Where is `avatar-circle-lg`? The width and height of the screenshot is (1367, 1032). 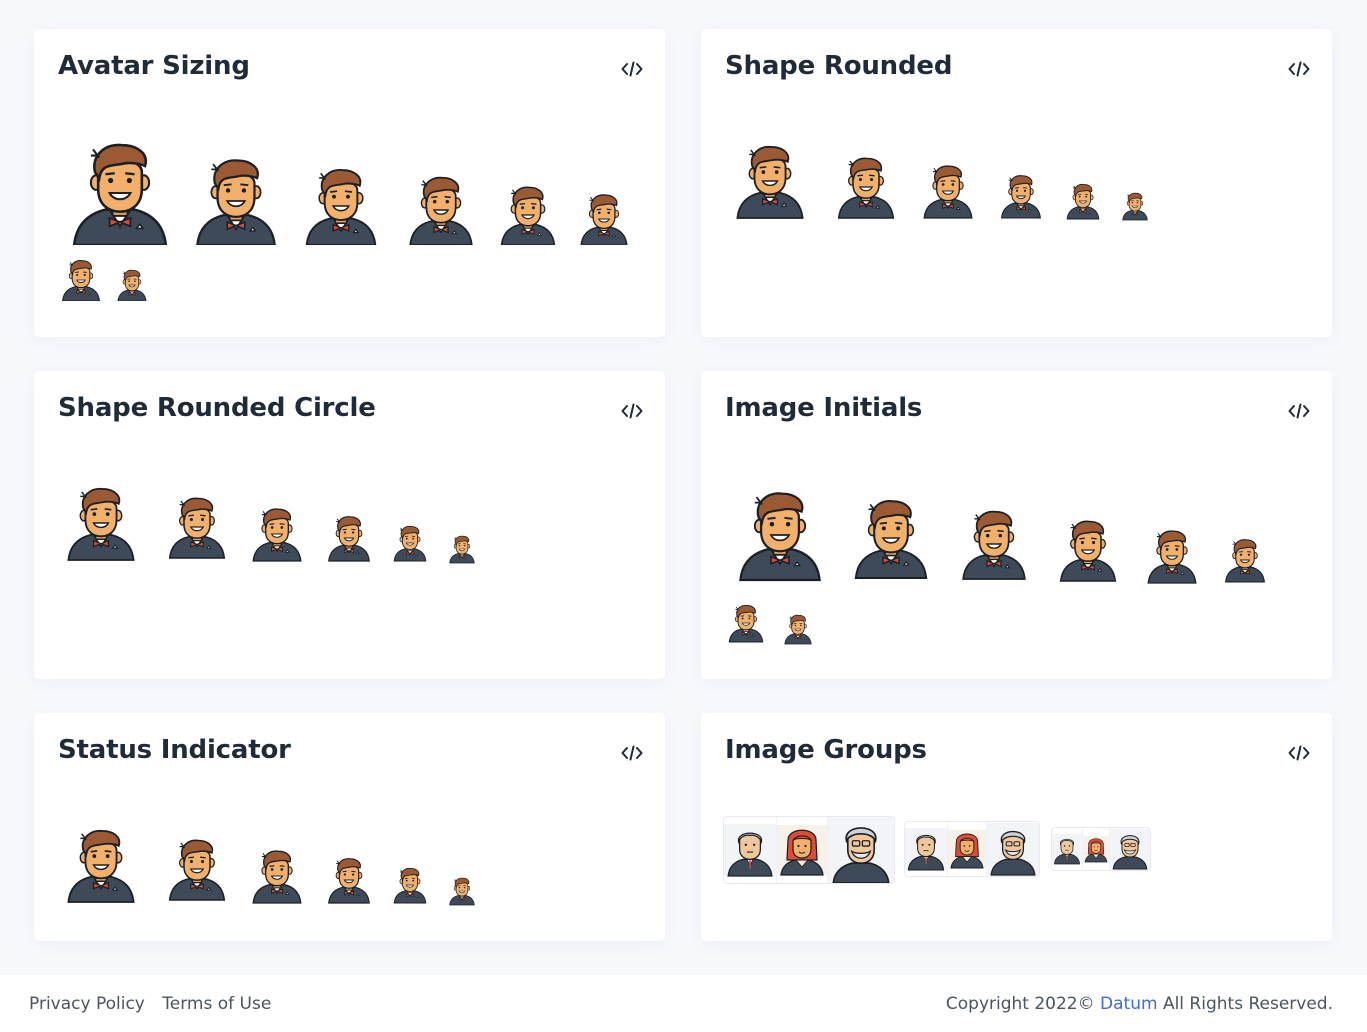 avatar-circle-lg is located at coordinates (197, 527).